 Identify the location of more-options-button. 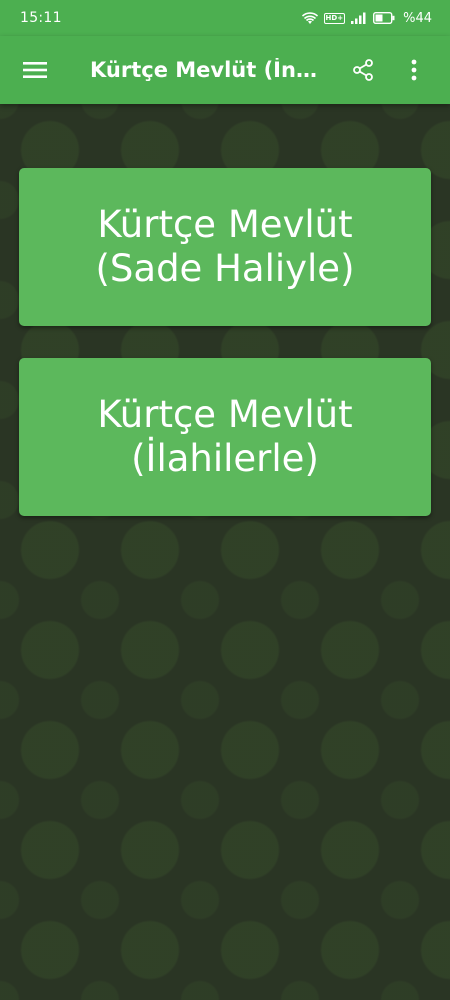
(414, 70).